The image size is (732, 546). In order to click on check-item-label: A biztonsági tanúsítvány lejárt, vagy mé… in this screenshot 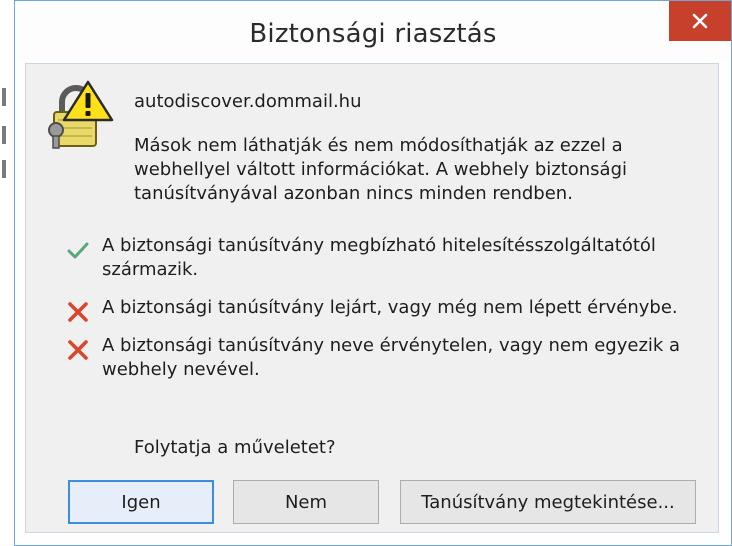, I will do `click(390, 307)`.